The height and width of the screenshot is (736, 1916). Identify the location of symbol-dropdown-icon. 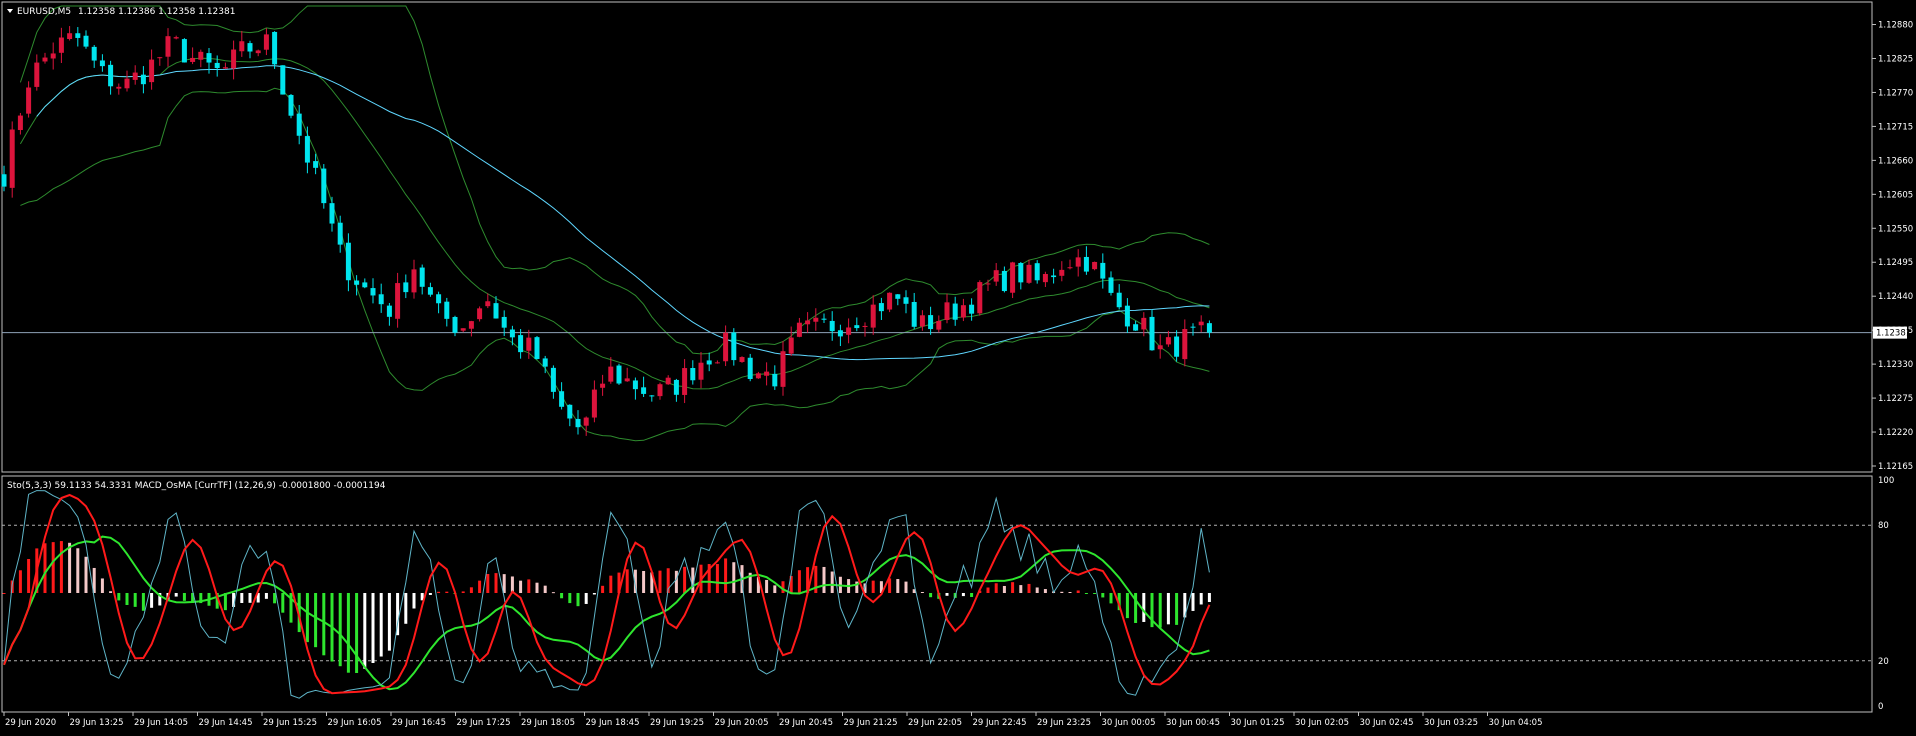
(10, 11).